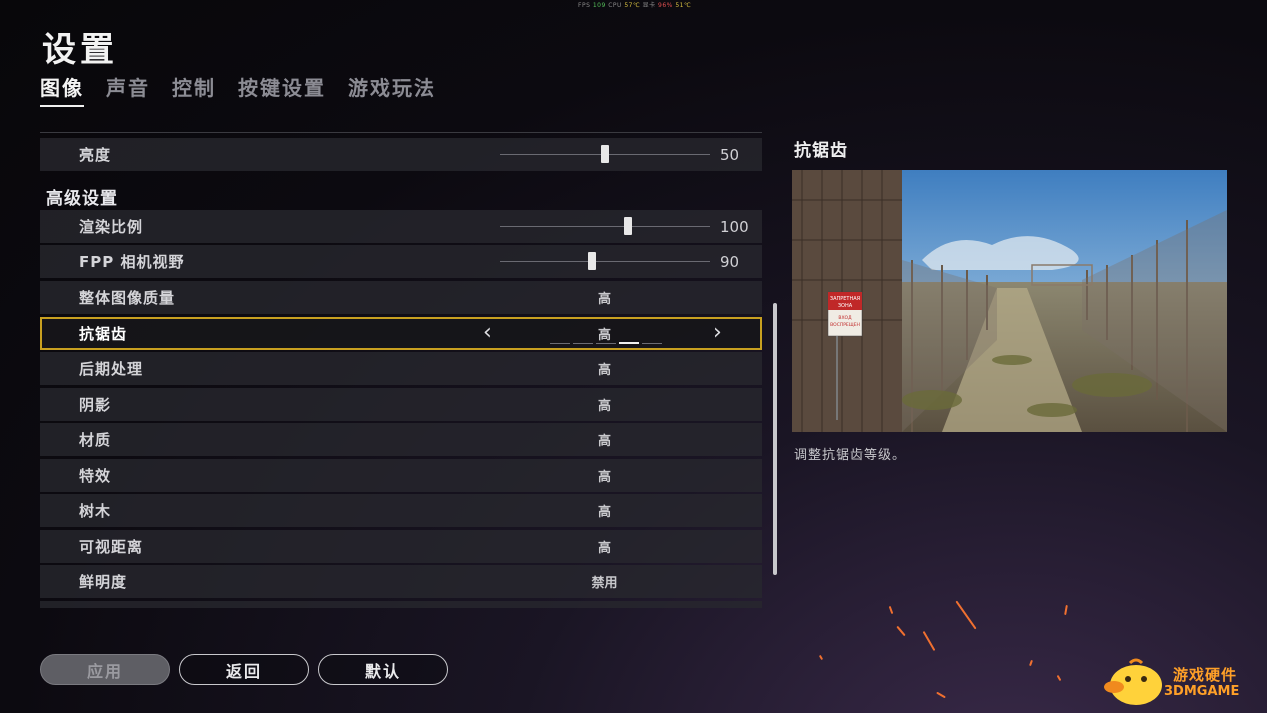 This screenshot has height=713, width=1267. I want to click on duck-icon, so click(1133, 681).